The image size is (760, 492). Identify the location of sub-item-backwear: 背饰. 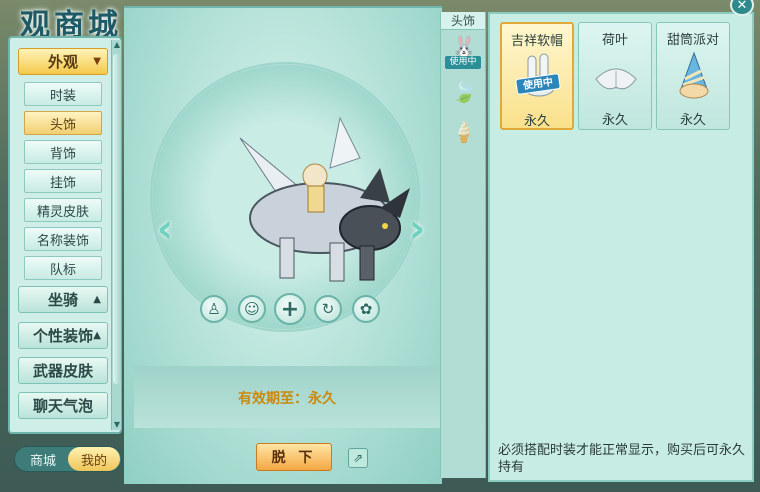
(63, 152).